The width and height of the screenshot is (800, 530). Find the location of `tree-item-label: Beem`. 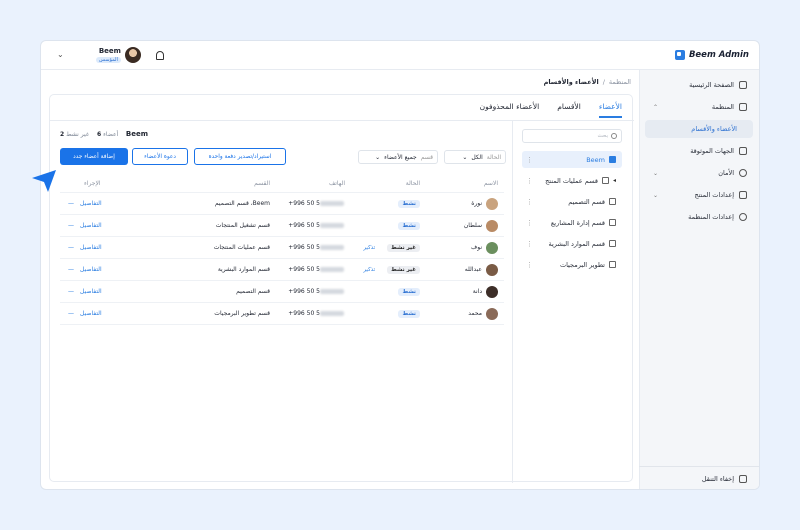

tree-item-label: Beem is located at coordinates (595, 159).